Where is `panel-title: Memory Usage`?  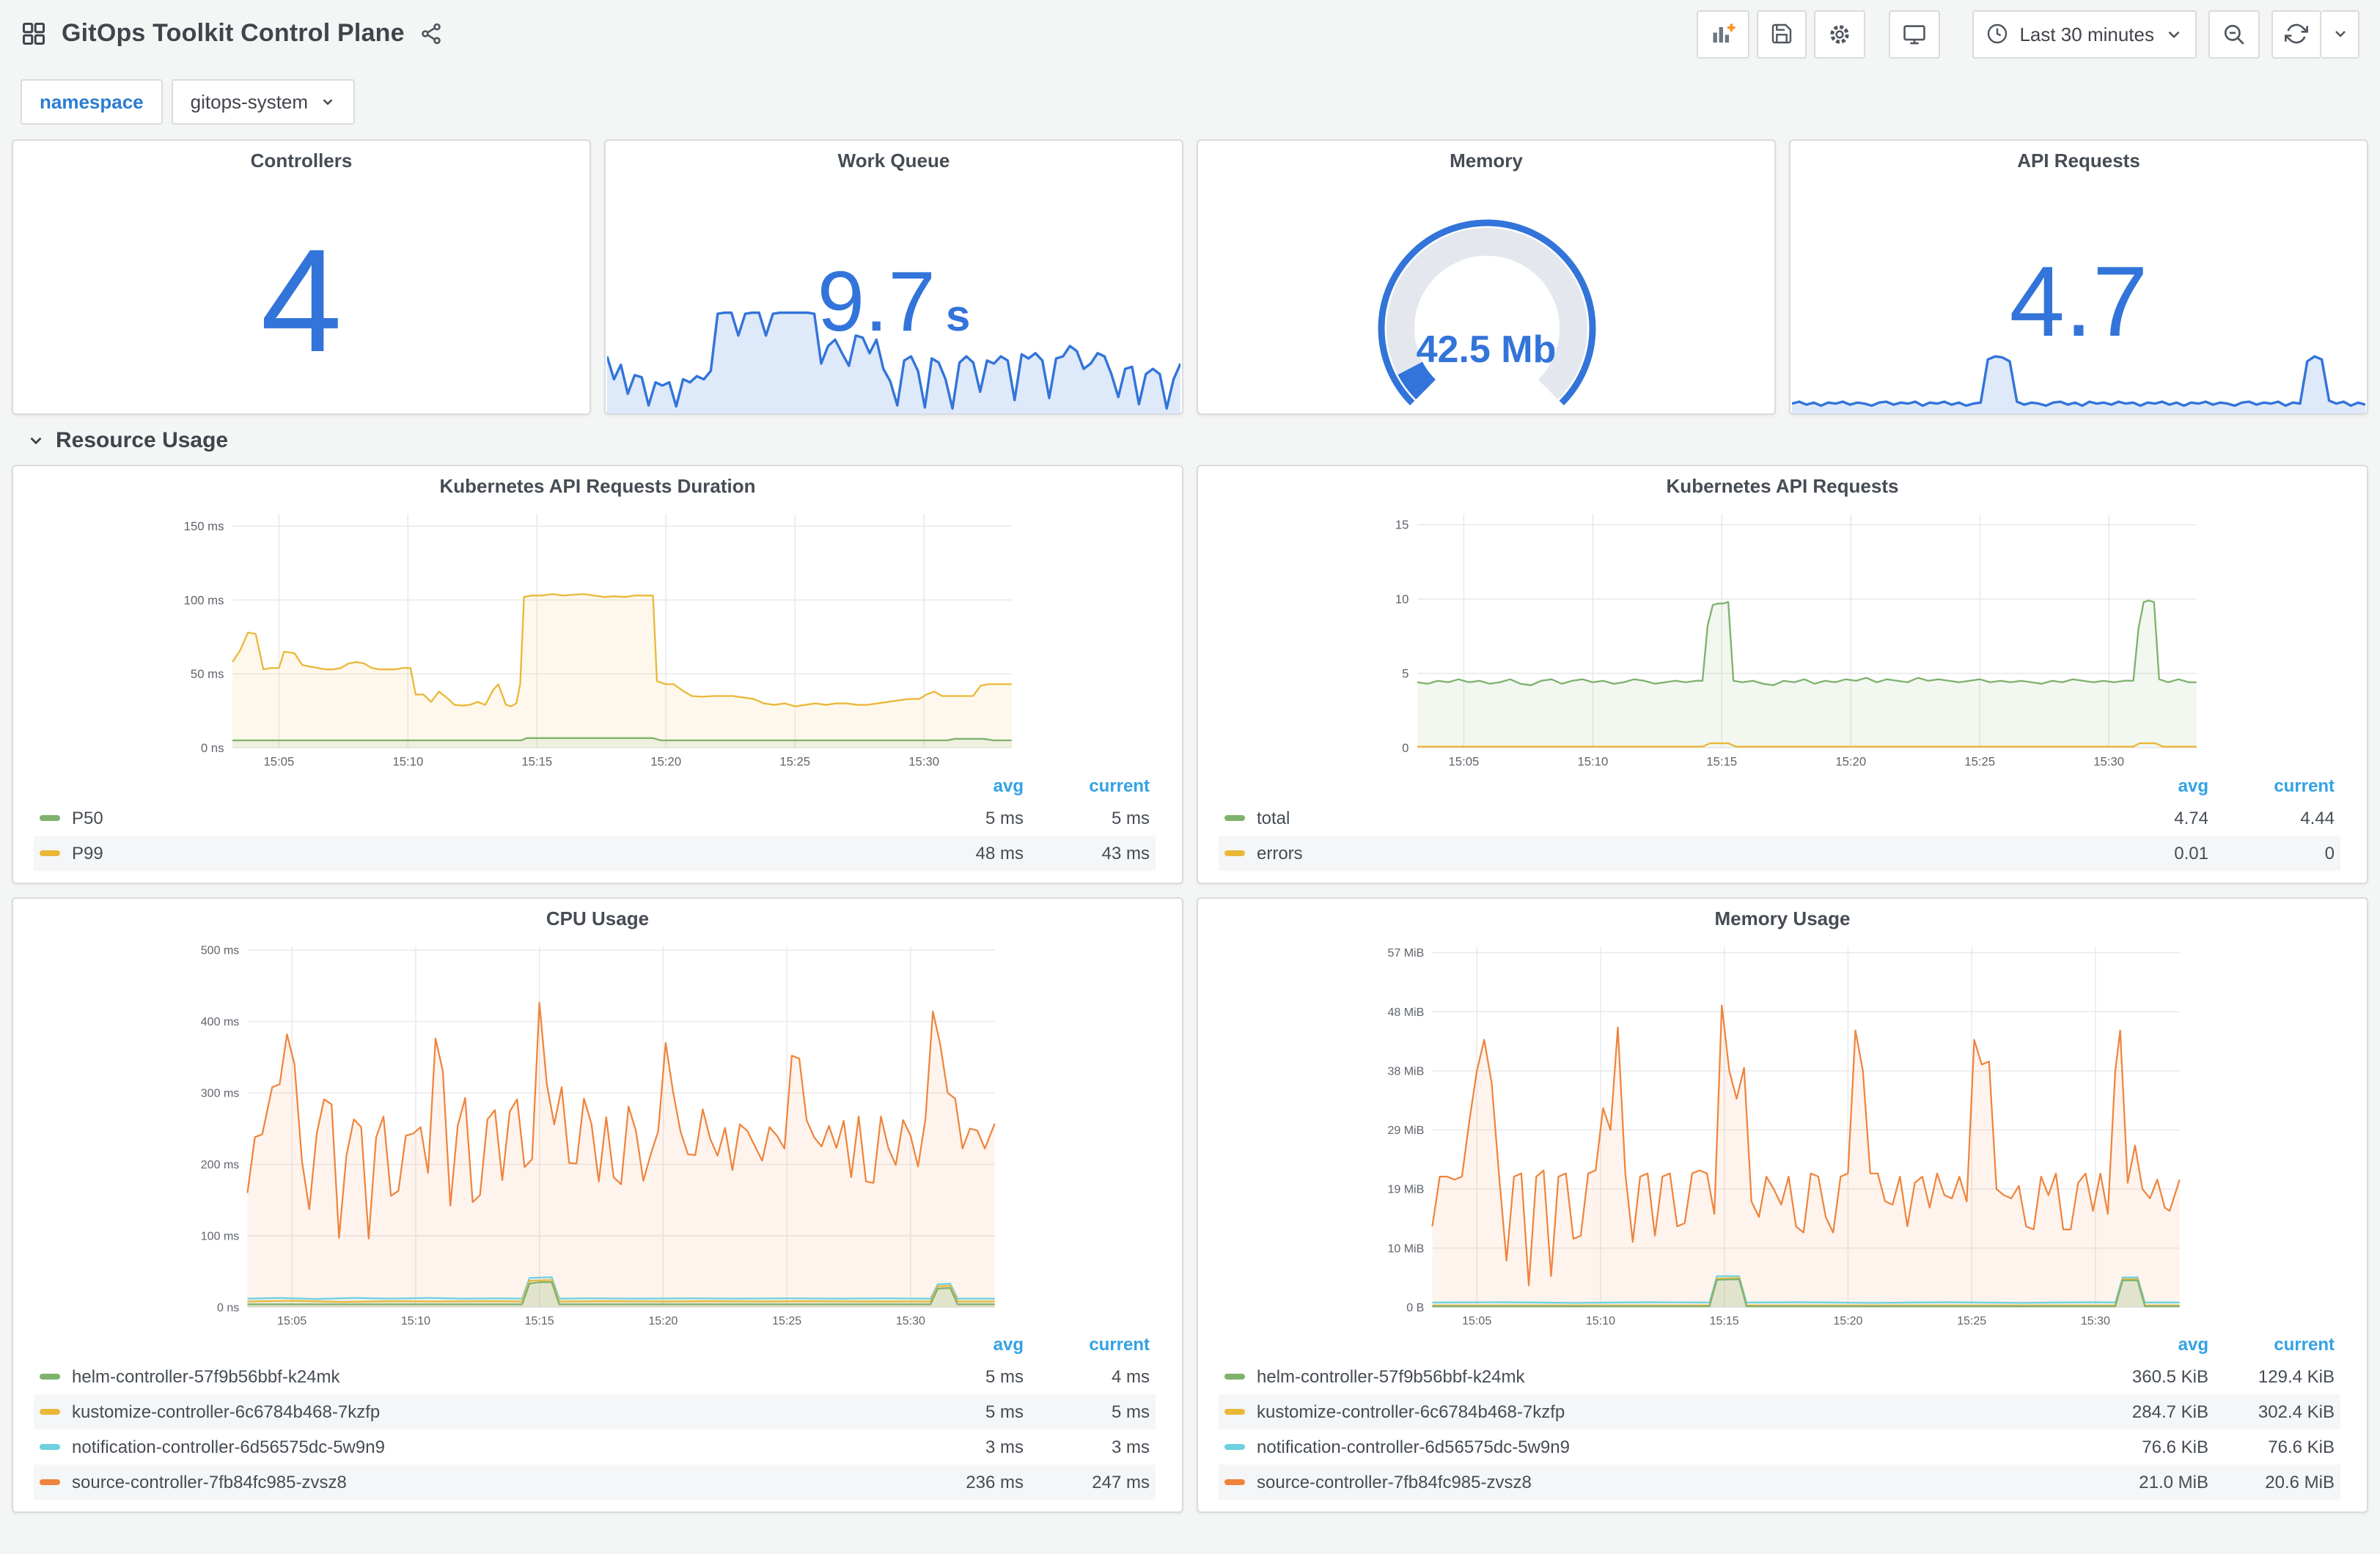
panel-title: Memory Usage is located at coordinates (1783, 919).